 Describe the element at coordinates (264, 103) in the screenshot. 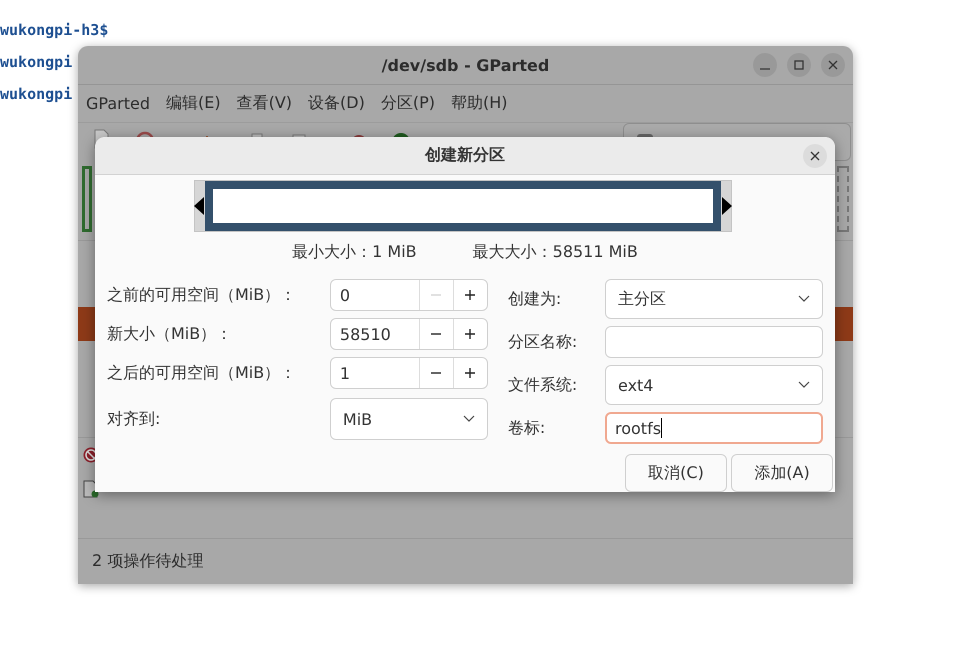

I see `menu-item: 查看(V)` at that location.